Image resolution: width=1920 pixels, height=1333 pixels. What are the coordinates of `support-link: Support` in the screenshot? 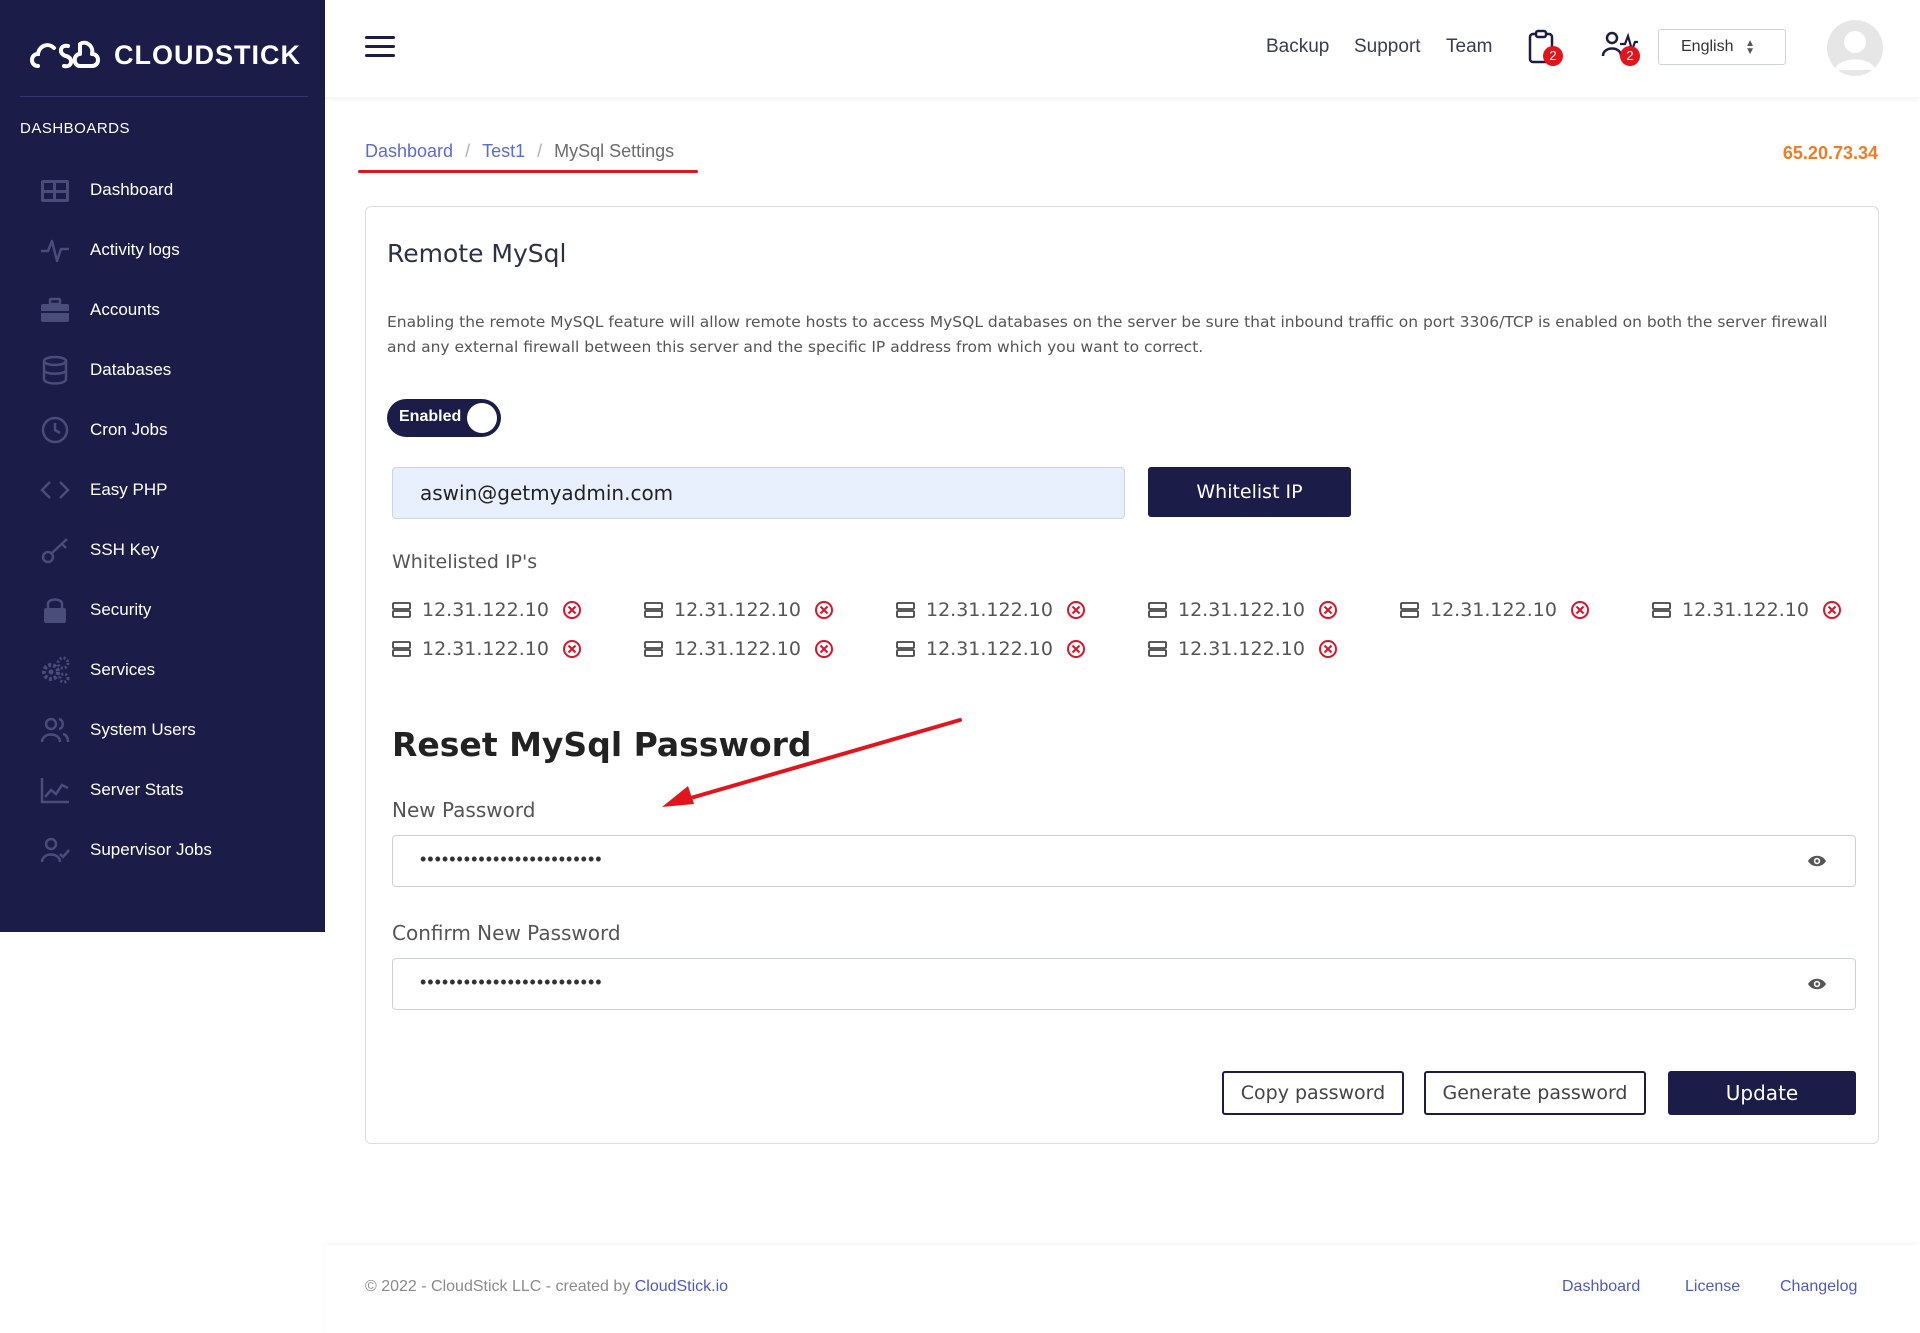 It's located at (1387, 47).